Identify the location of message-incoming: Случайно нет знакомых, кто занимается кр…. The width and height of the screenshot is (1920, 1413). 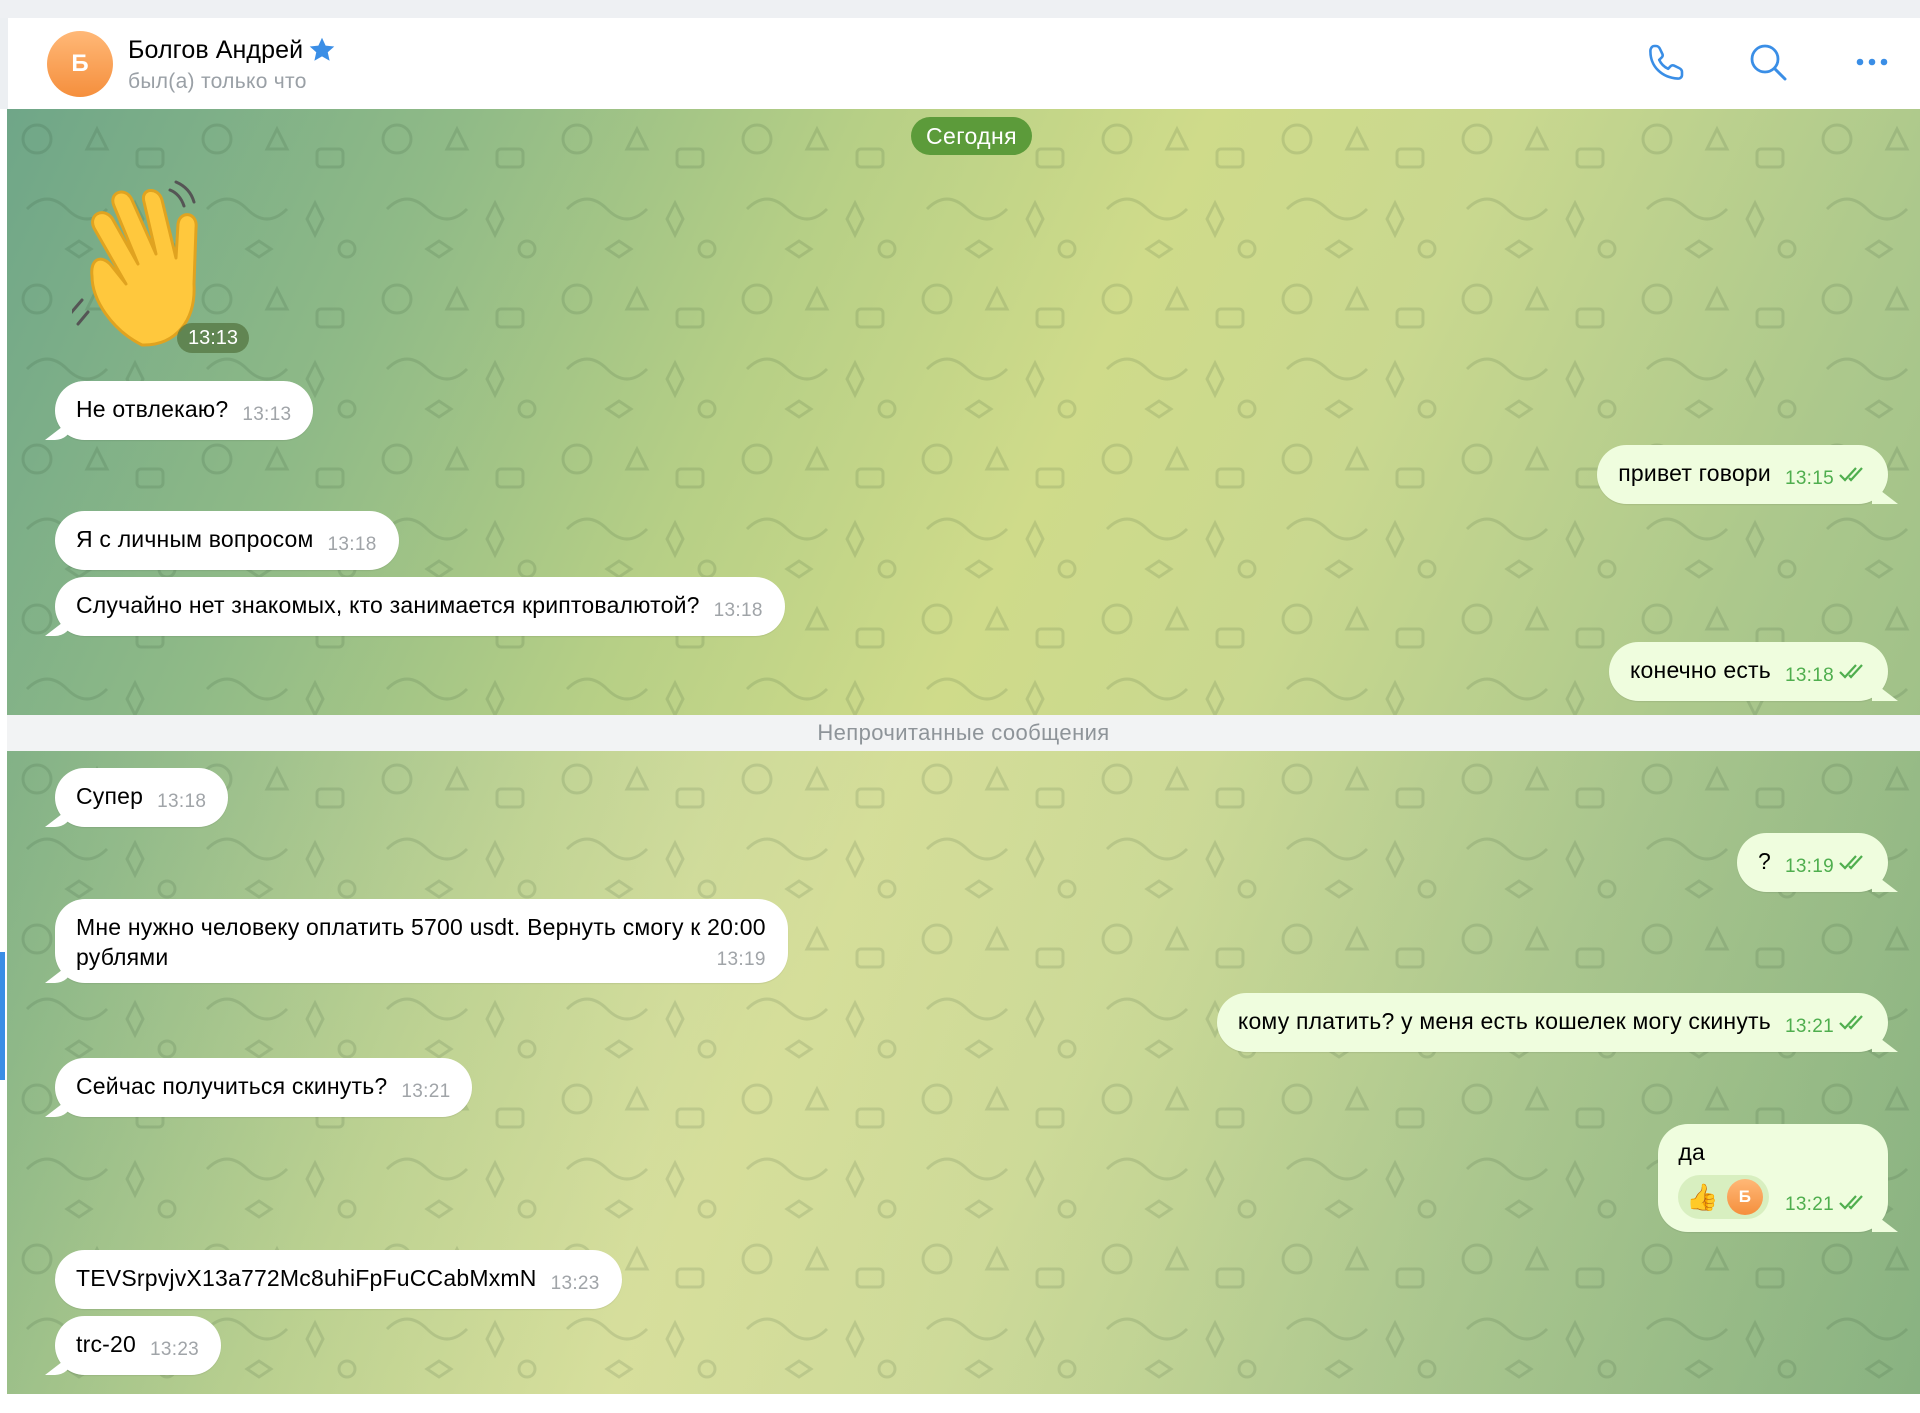
(420, 606).